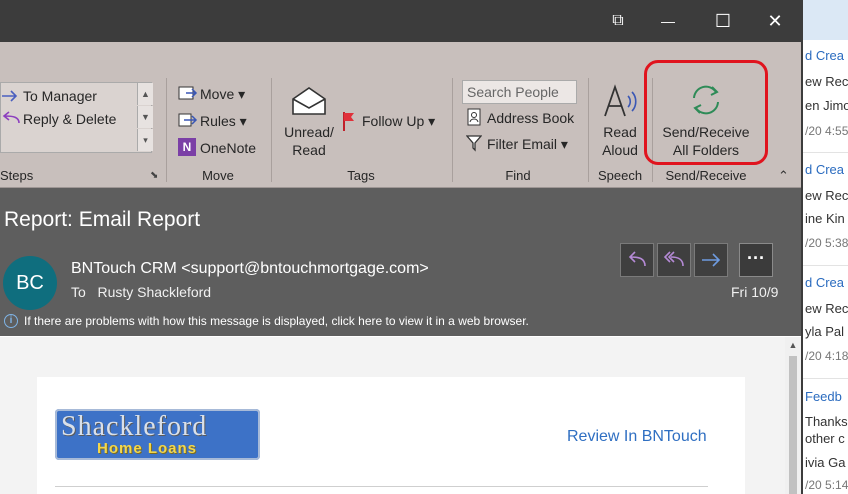 The height and width of the screenshot is (494, 848). What do you see at coordinates (756, 260) in the screenshot?
I see `more-actions-button: ···` at bounding box center [756, 260].